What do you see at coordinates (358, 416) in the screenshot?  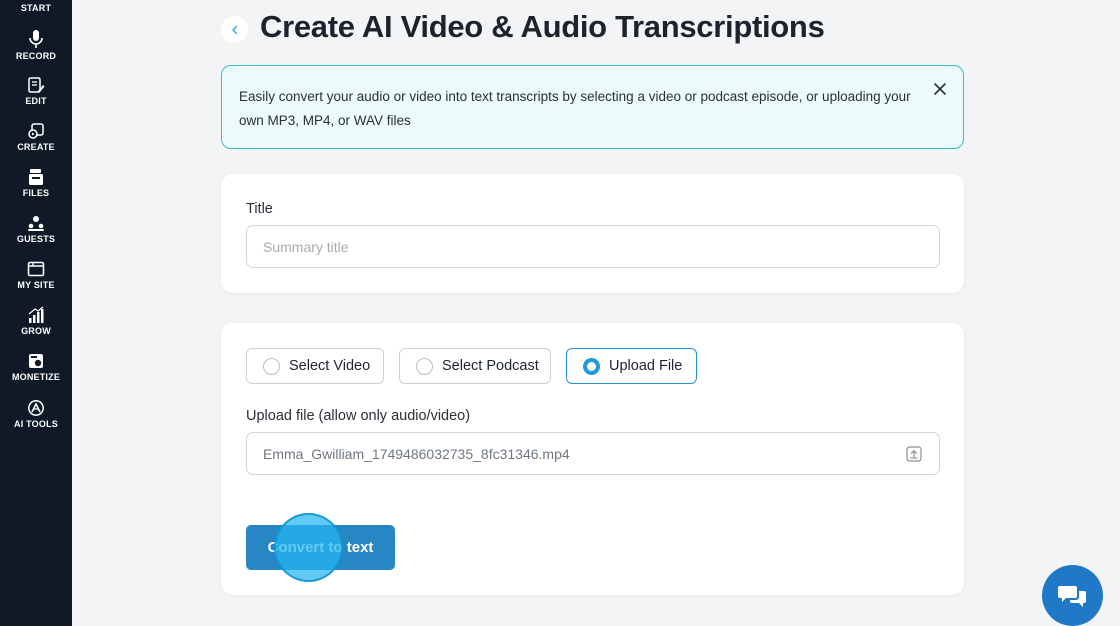 I see `upload-file-label: Upload file (allow only audio/video)` at bounding box center [358, 416].